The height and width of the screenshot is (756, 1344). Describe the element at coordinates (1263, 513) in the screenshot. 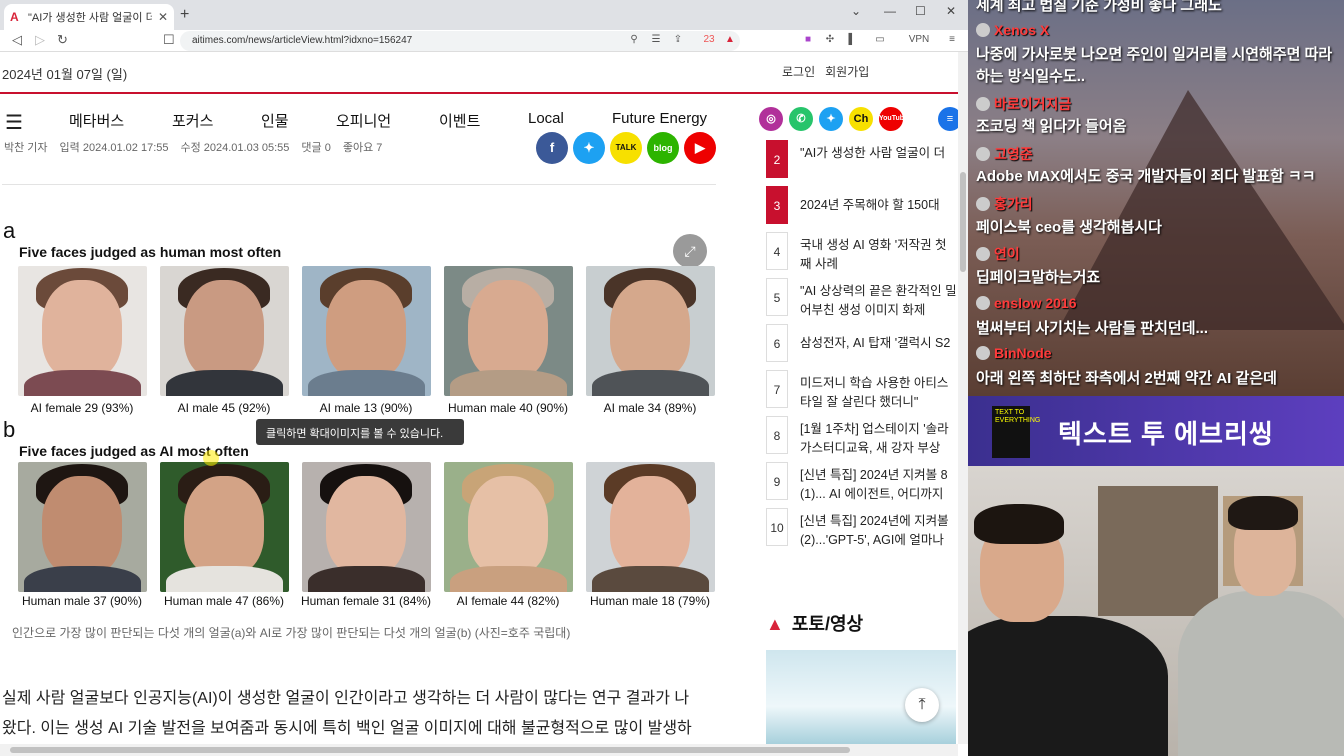

I see `person-right-hair` at that location.